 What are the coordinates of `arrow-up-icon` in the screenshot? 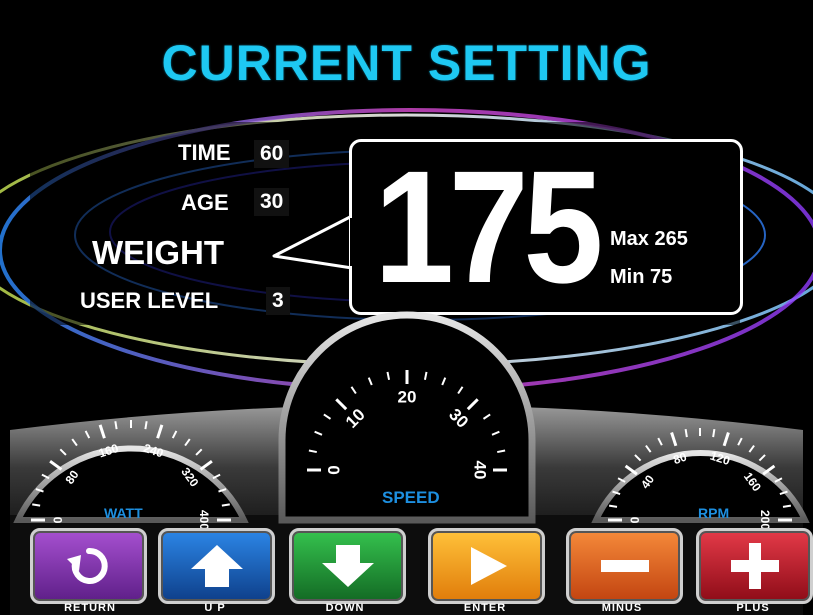 It's located at (216, 566).